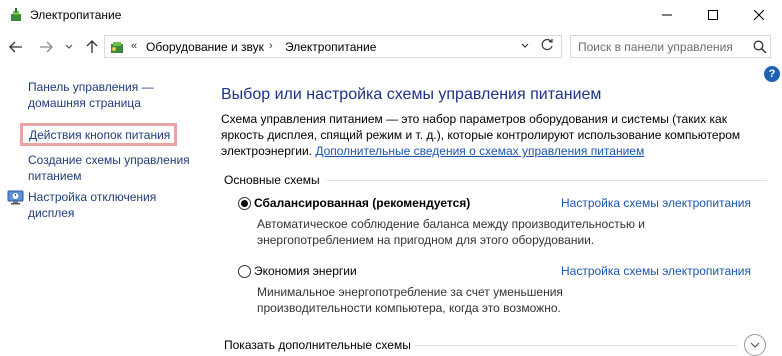  I want to click on plan-power-saver-settings-link: Настройка схемы электропитания, so click(656, 271).